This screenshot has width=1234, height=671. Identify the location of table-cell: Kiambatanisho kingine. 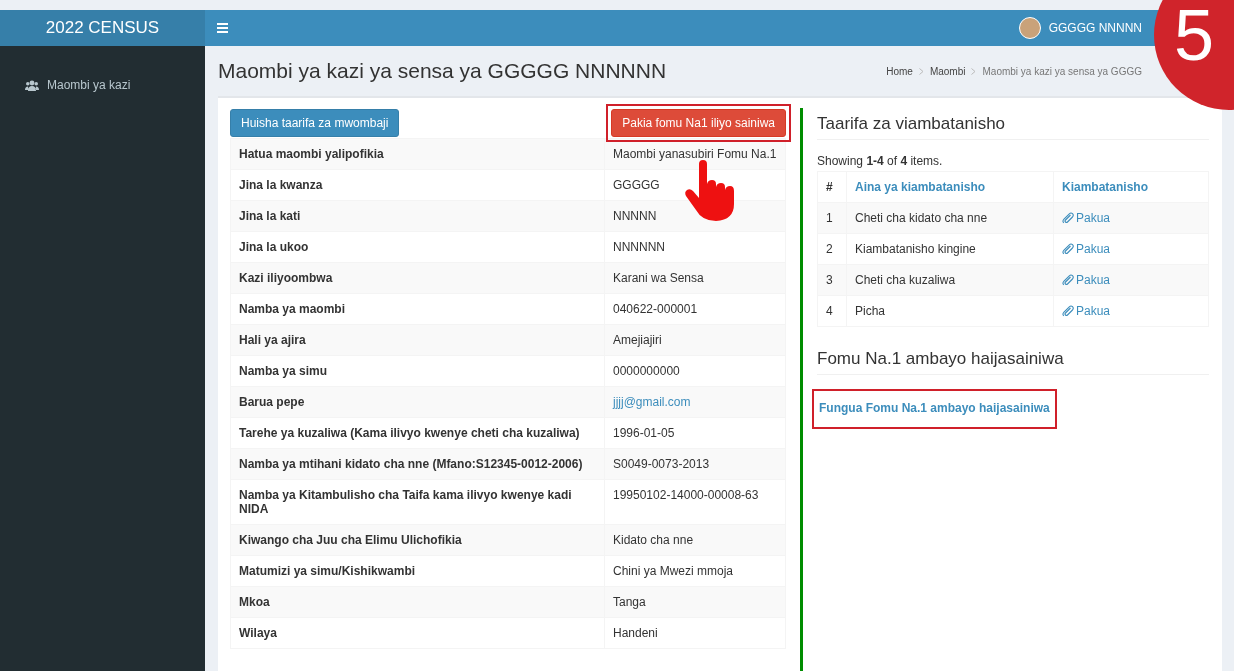
(950, 249).